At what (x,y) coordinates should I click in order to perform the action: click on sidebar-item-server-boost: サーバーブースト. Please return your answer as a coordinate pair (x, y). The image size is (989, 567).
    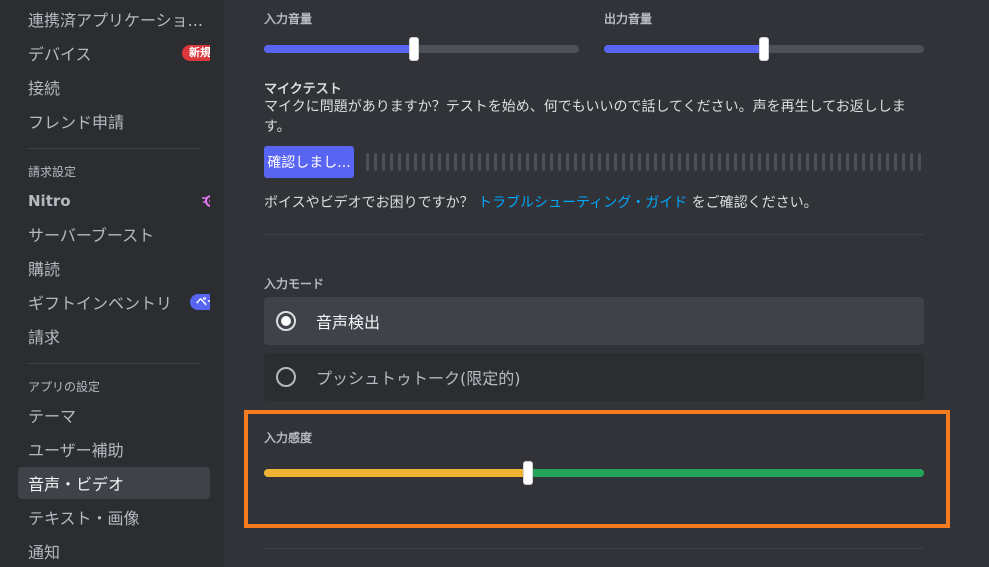
    Looking at the image, I should click on (114, 234).